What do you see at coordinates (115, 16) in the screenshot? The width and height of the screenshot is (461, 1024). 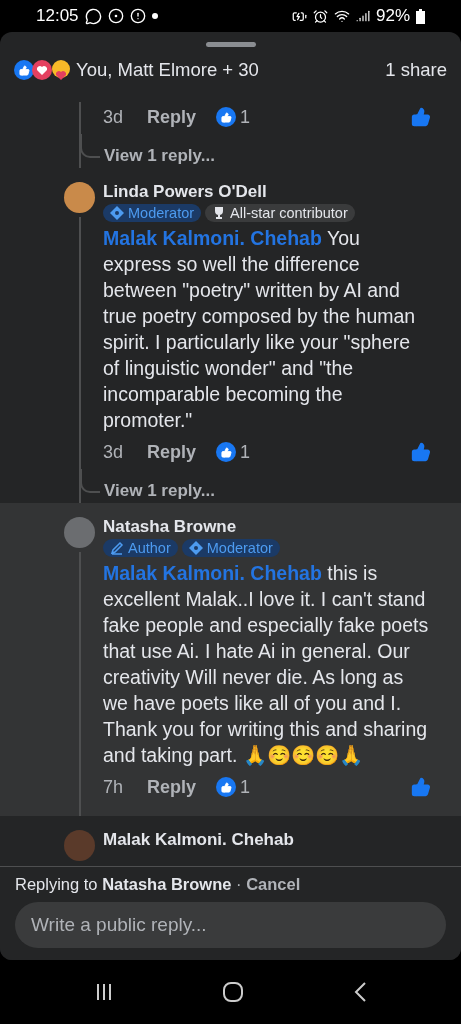 I see `browser-icon` at bounding box center [115, 16].